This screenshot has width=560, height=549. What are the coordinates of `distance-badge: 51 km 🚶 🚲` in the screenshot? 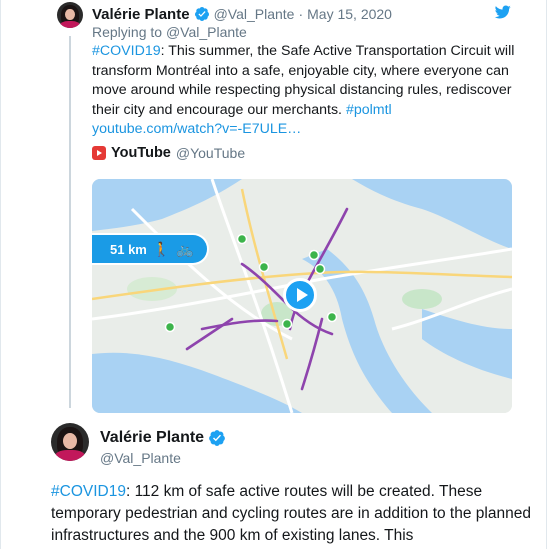 It's located at (150, 249).